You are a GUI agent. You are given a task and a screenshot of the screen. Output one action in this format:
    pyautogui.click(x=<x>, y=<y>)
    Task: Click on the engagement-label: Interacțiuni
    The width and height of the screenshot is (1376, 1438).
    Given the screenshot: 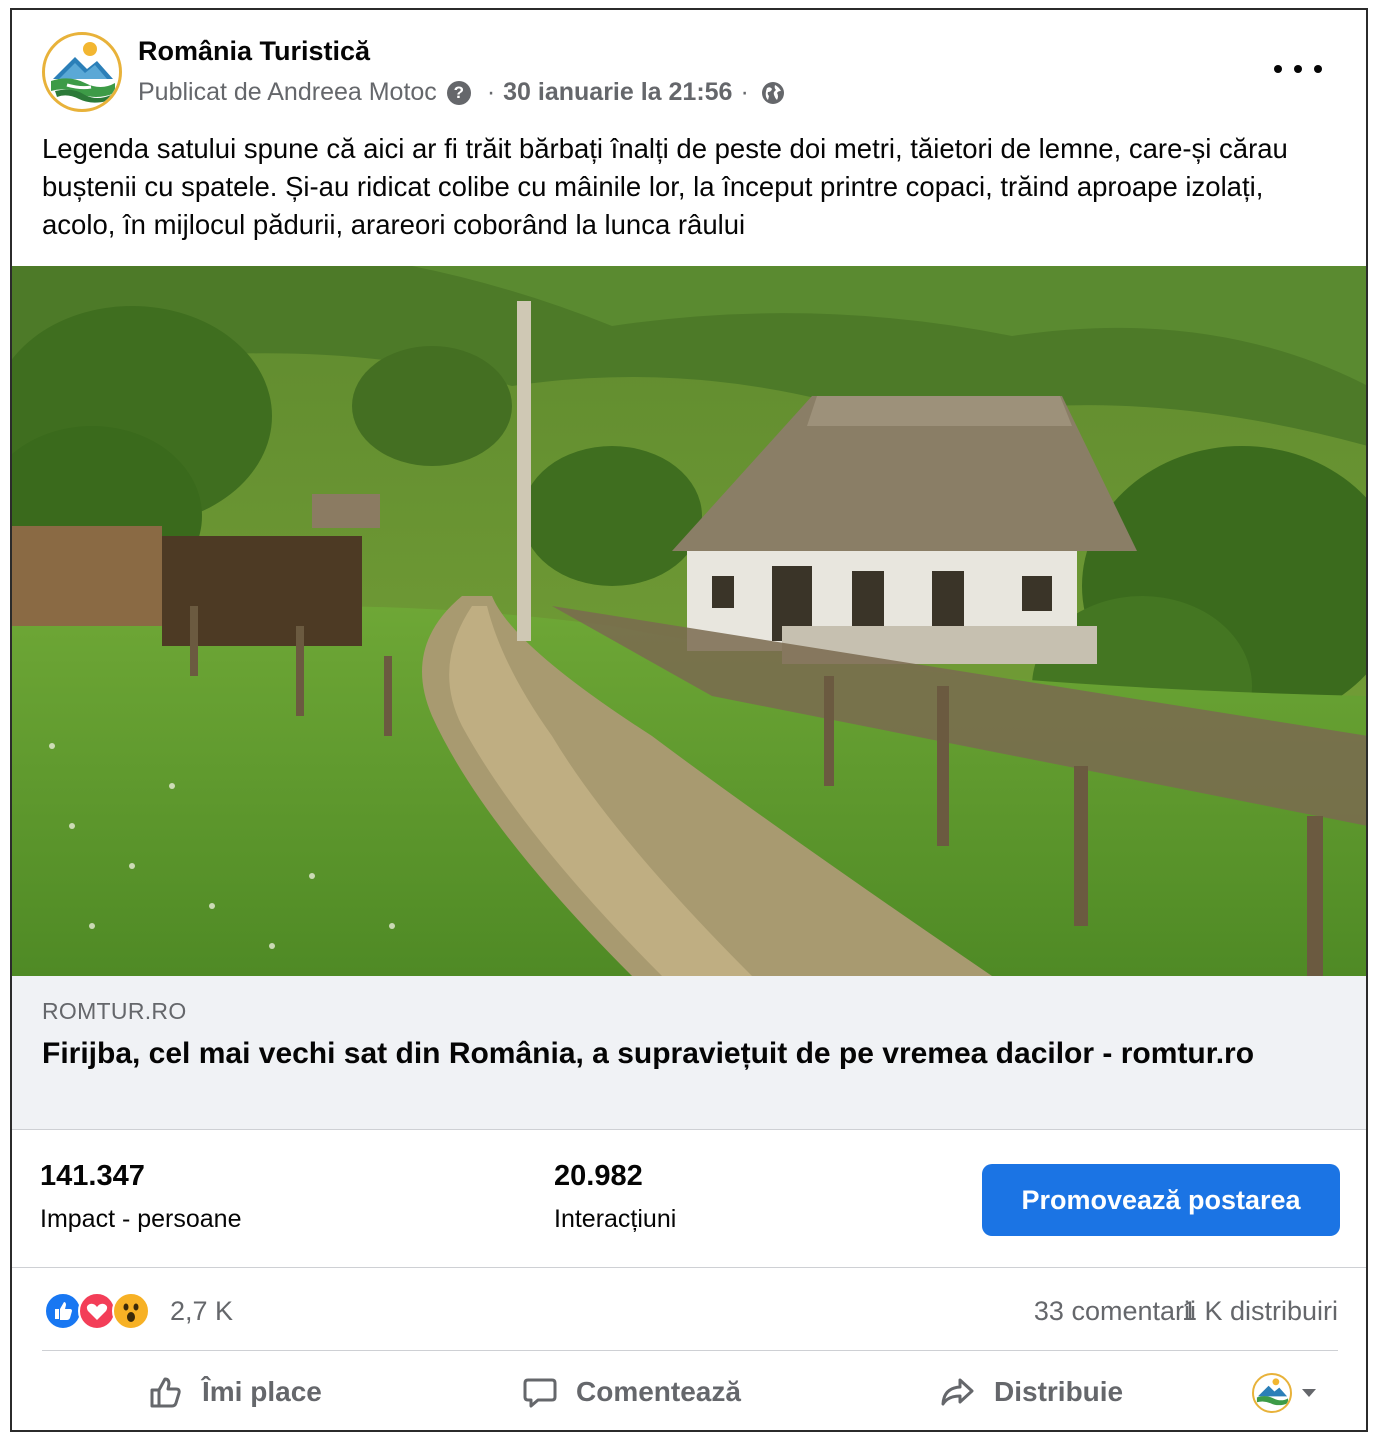 What is the action you would take?
    pyautogui.click(x=615, y=1219)
    